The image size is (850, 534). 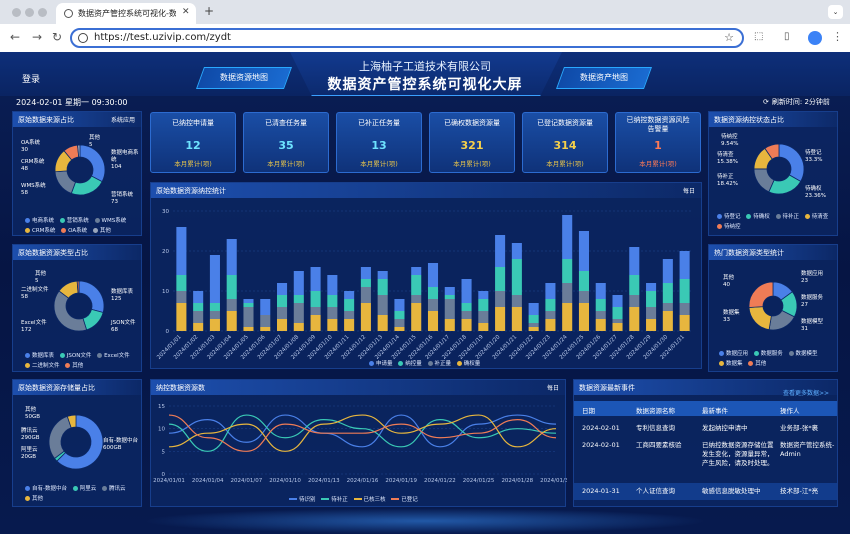 What do you see at coordinates (209, 11) in the screenshot?
I see `new-tab-icon: +` at bounding box center [209, 11].